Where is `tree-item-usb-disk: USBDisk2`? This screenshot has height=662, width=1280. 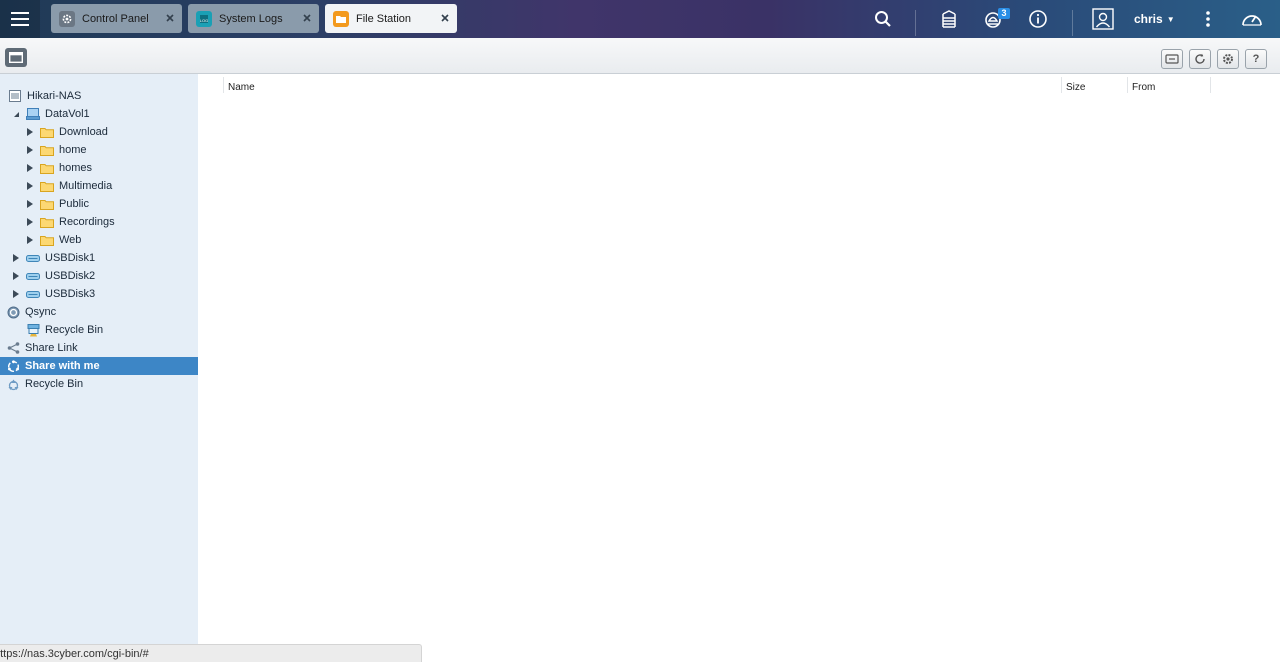 tree-item-usb-disk: USBDisk2 is located at coordinates (99, 276).